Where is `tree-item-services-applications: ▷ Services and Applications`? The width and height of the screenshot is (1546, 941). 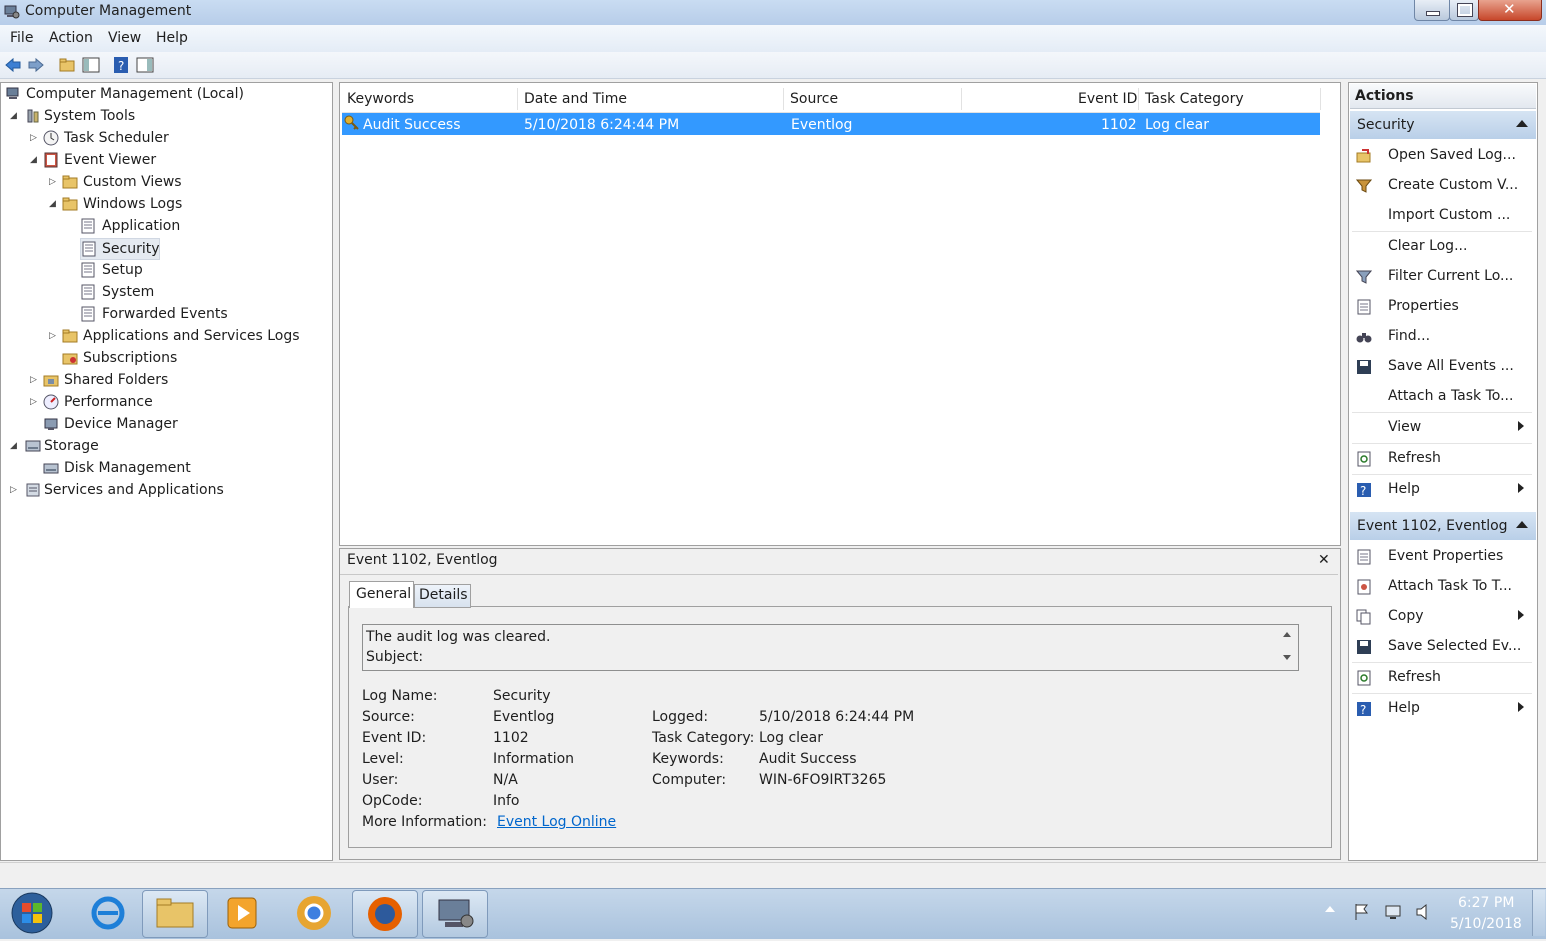 tree-item-services-applications: ▷ Services and Applications is located at coordinates (168, 490).